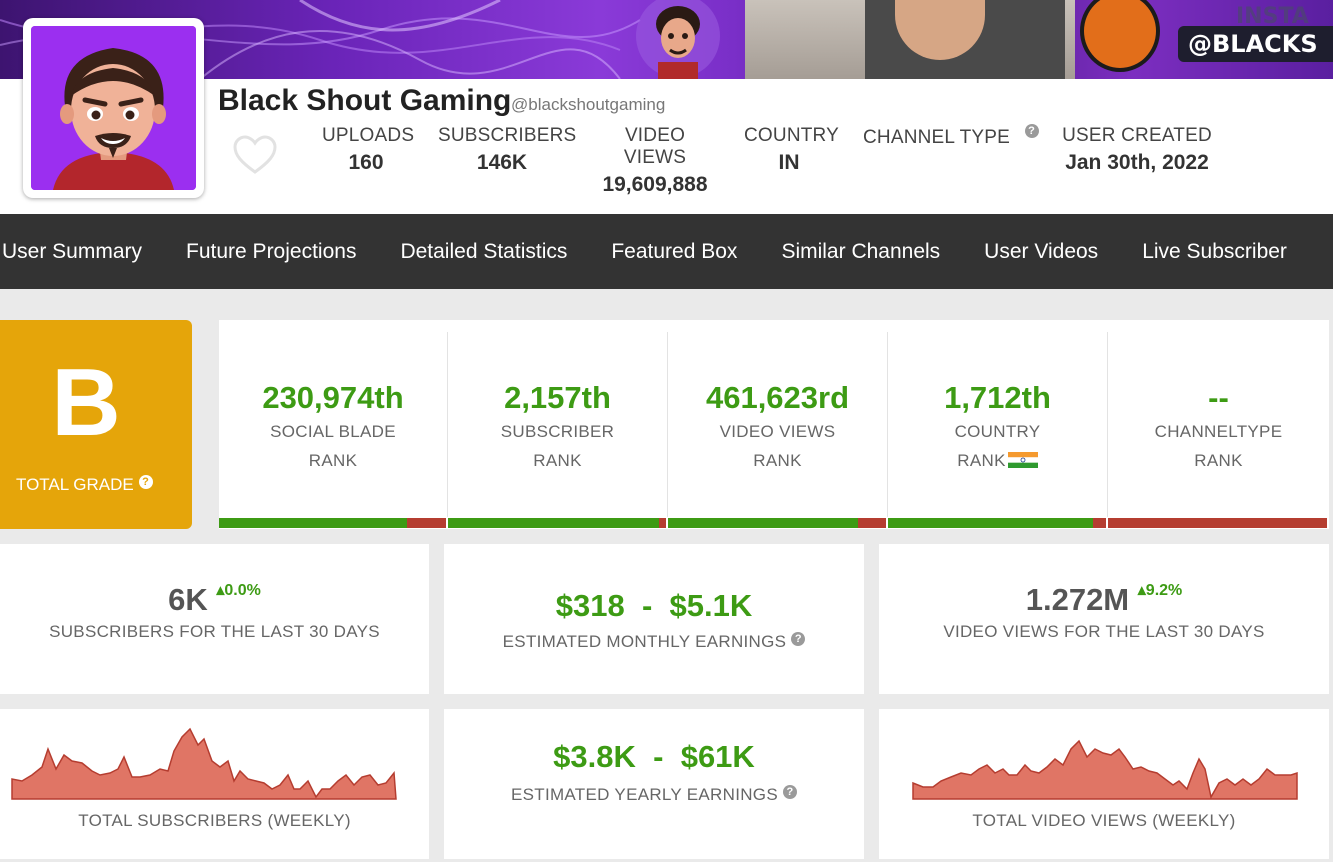 Image resolution: width=1333 pixels, height=862 pixels. I want to click on total-subscribers-weekly-caption: TOTAL SUBSCRIBERS (WEEKLY), so click(214, 820).